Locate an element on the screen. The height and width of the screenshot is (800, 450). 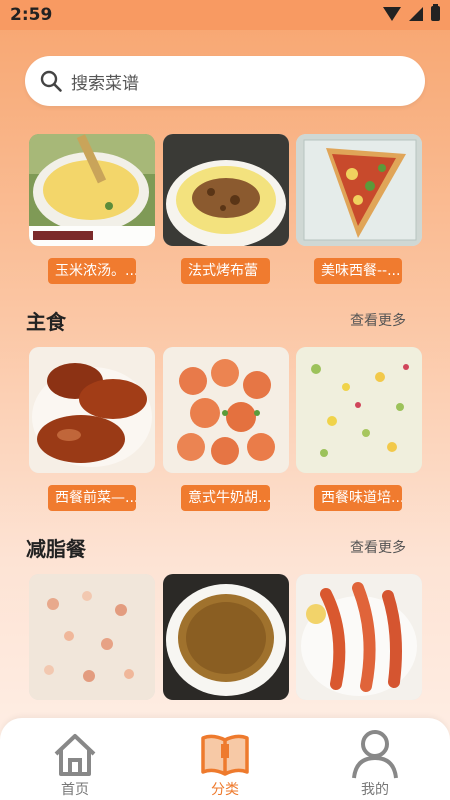
nav-category: 分类 is located at coordinates (225, 762).